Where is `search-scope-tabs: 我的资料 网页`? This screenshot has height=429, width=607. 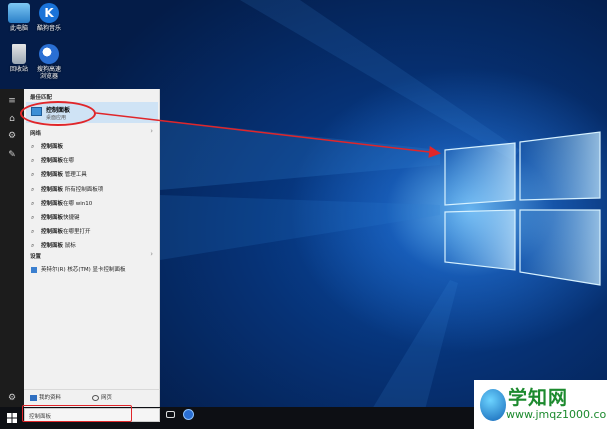
search-scope-tabs: 我的资料 网页 is located at coordinates (92, 396).